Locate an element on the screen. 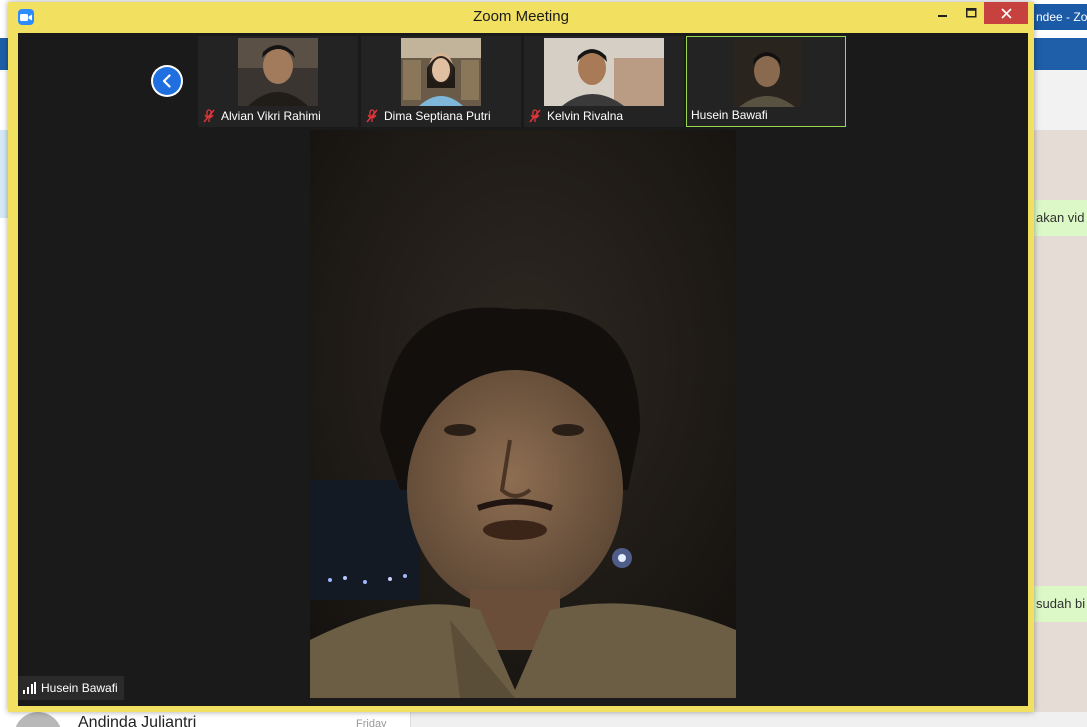 The image size is (1087, 727). chat-message: akan vid is located at coordinates (1060, 218).